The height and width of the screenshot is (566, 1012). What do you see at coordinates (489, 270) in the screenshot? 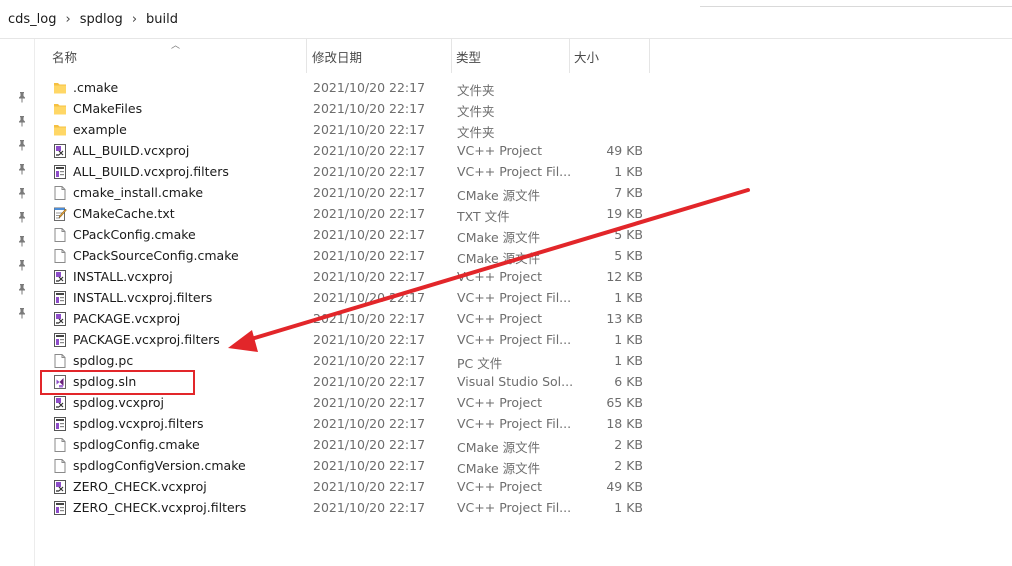
I see `annotation-arrow` at bounding box center [489, 270].